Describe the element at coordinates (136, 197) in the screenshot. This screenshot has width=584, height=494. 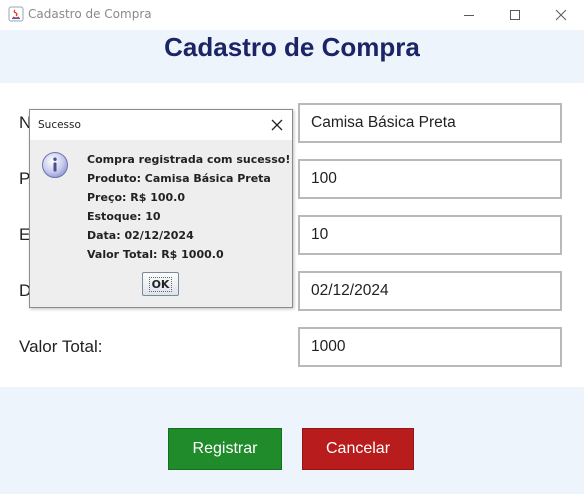
I see `dialog-message-line: Preço: R$ 100.0` at that location.